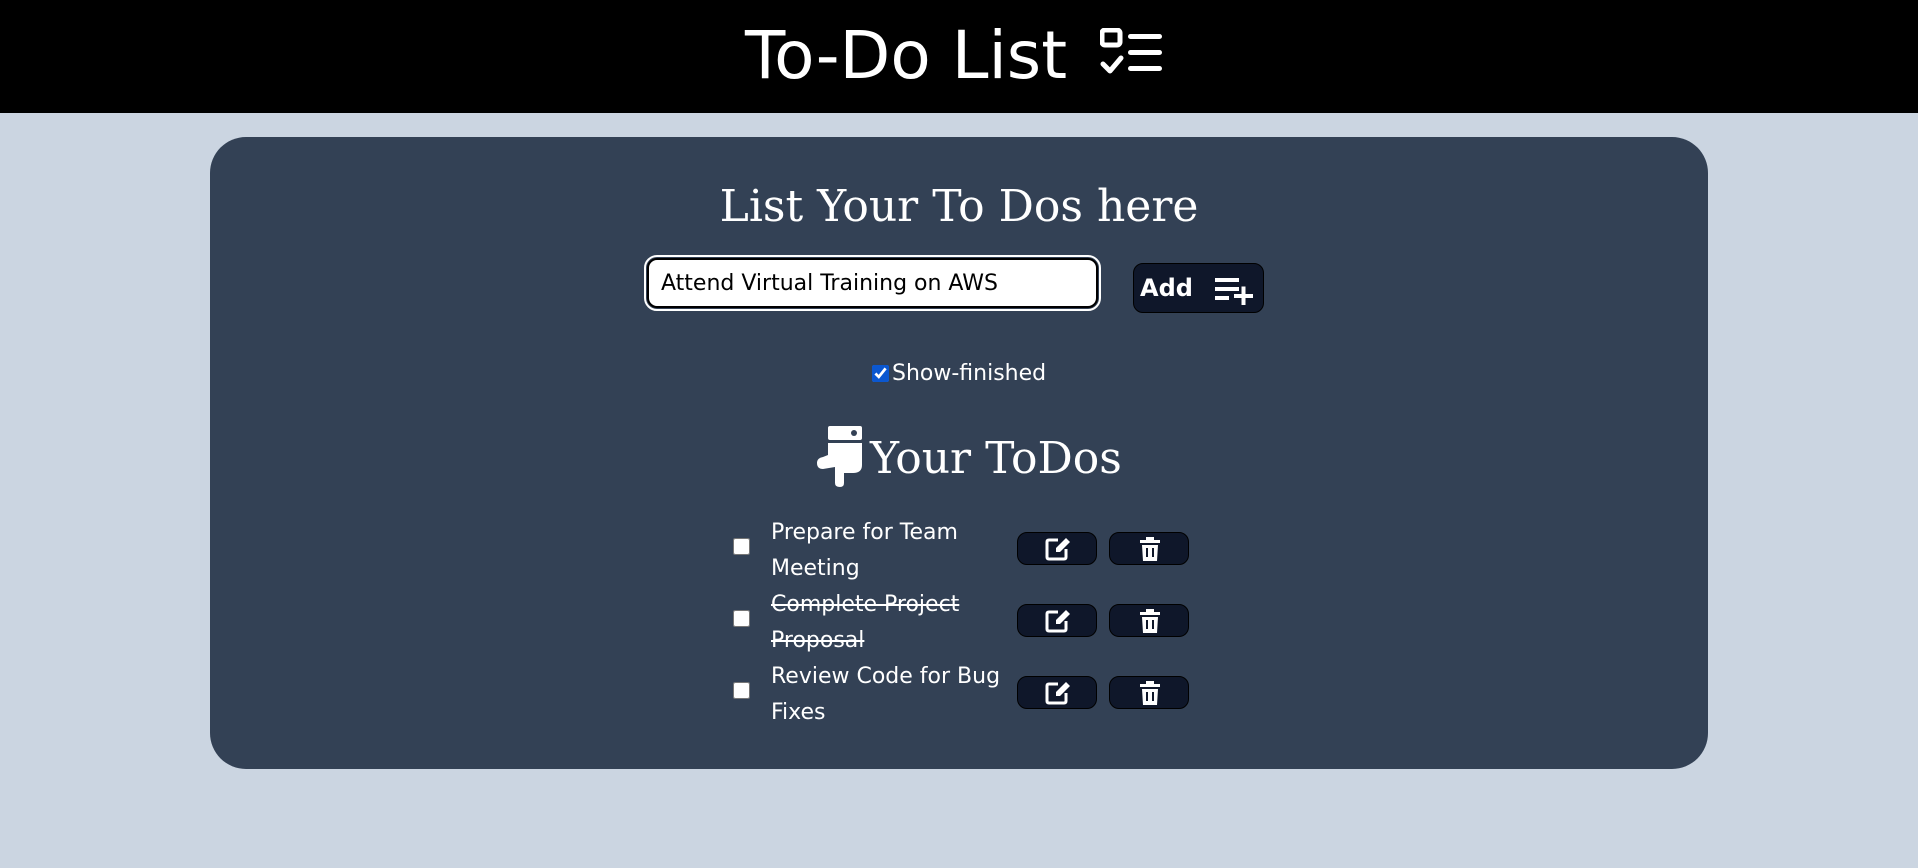 This screenshot has width=1918, height=868. I want to click on app-title: To-Do List, so click(906, 55).